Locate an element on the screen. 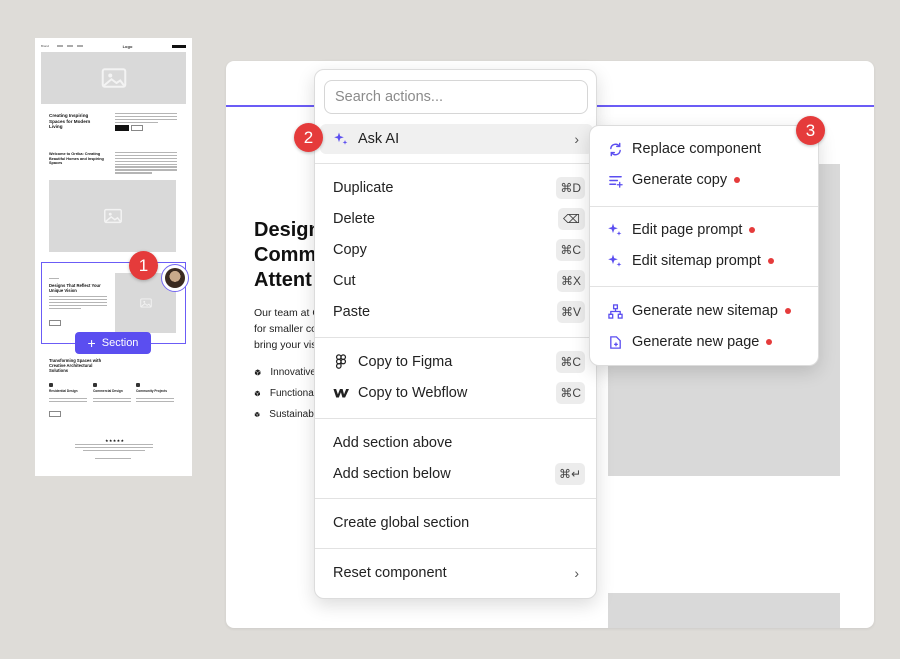  menu-item-copy: Copy ⌘C is located at coordinates (456, 250).